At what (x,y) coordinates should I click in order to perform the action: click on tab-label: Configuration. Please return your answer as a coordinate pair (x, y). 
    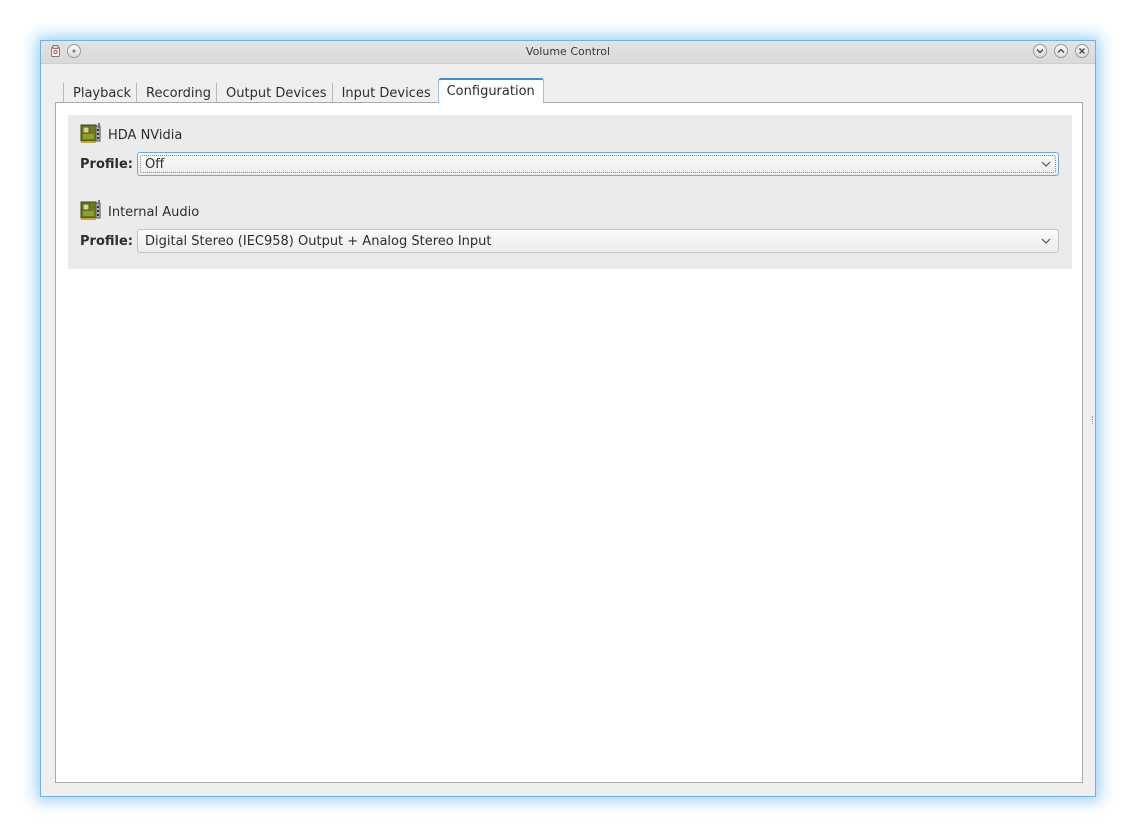
    Looking at the image, I should click on (490, 91).